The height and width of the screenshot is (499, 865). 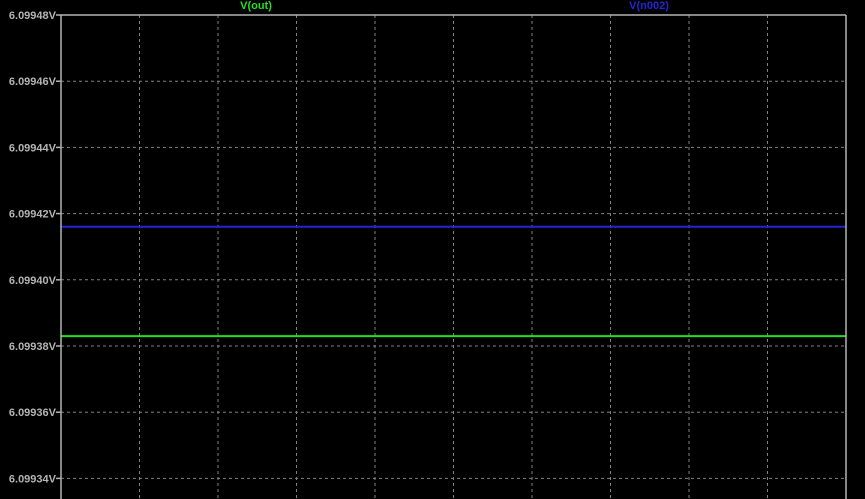 I want to click on y-tick-label: 6.09948V, so click(x=33, y=16).